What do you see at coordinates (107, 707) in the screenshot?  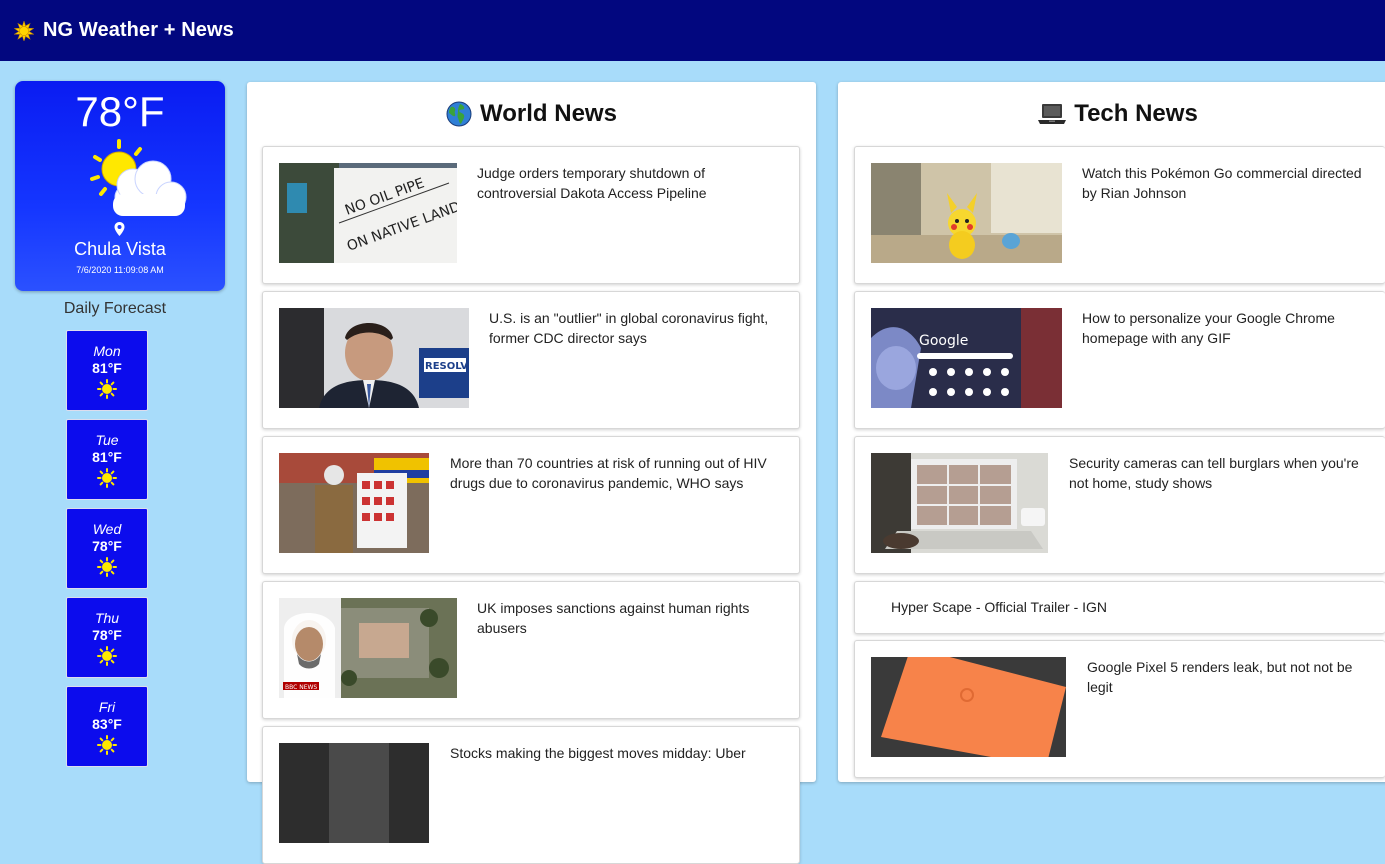 I see `forecast-day-name: Fri` at bounding box center [107, 707].